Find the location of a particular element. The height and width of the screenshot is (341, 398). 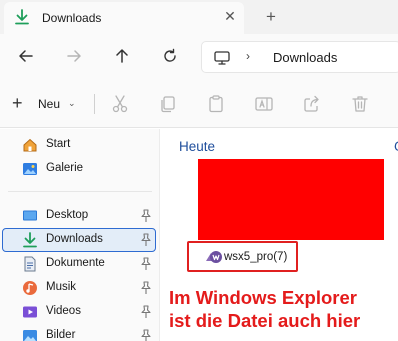

desktop-icon is located at coordinates (30, 215).